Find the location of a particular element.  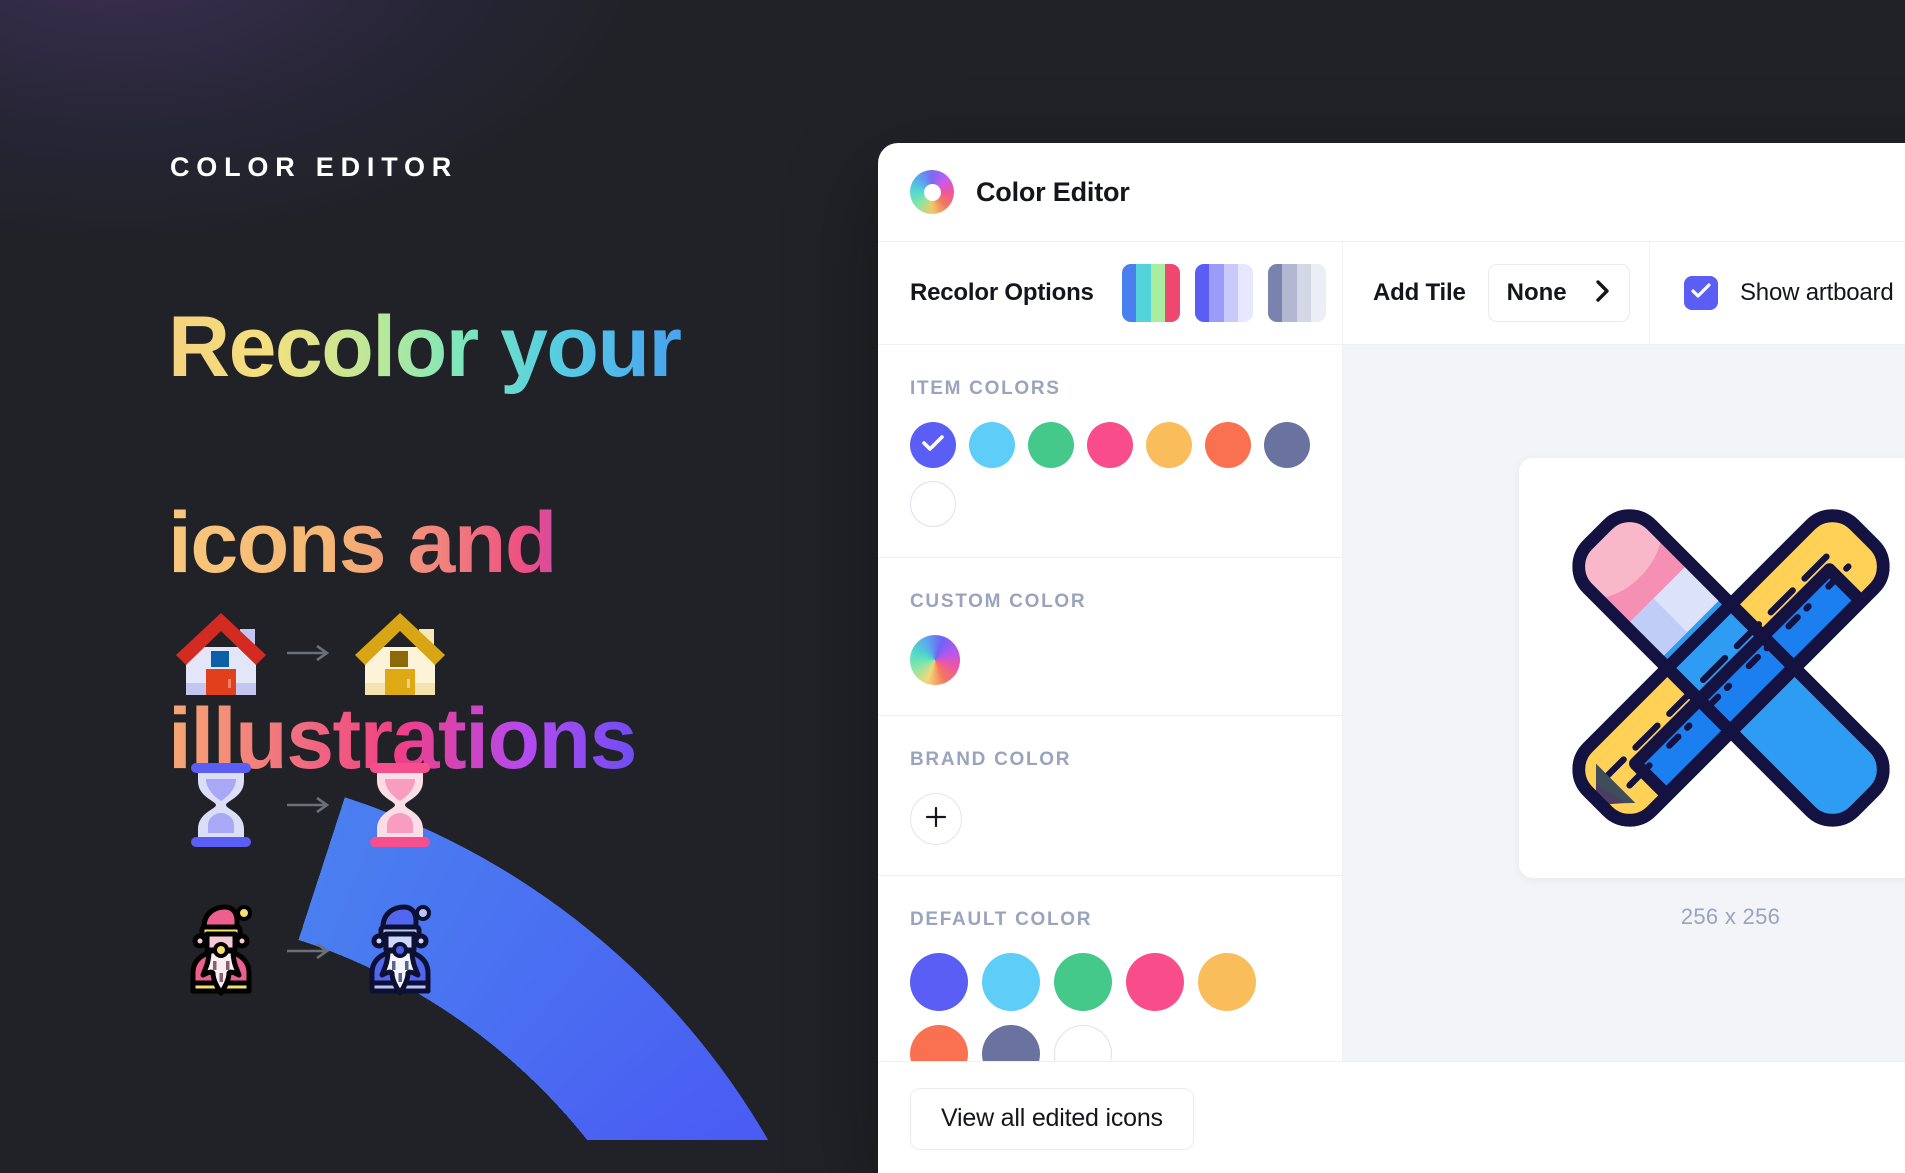

palette-option-indigo-fade is located at coordinates (1224, 293).